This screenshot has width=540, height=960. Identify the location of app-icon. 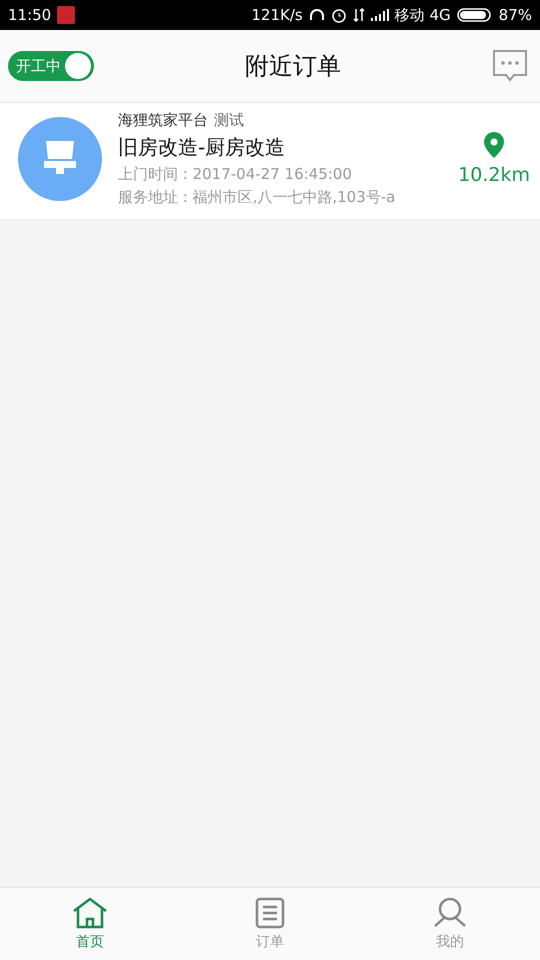
(66, 15).